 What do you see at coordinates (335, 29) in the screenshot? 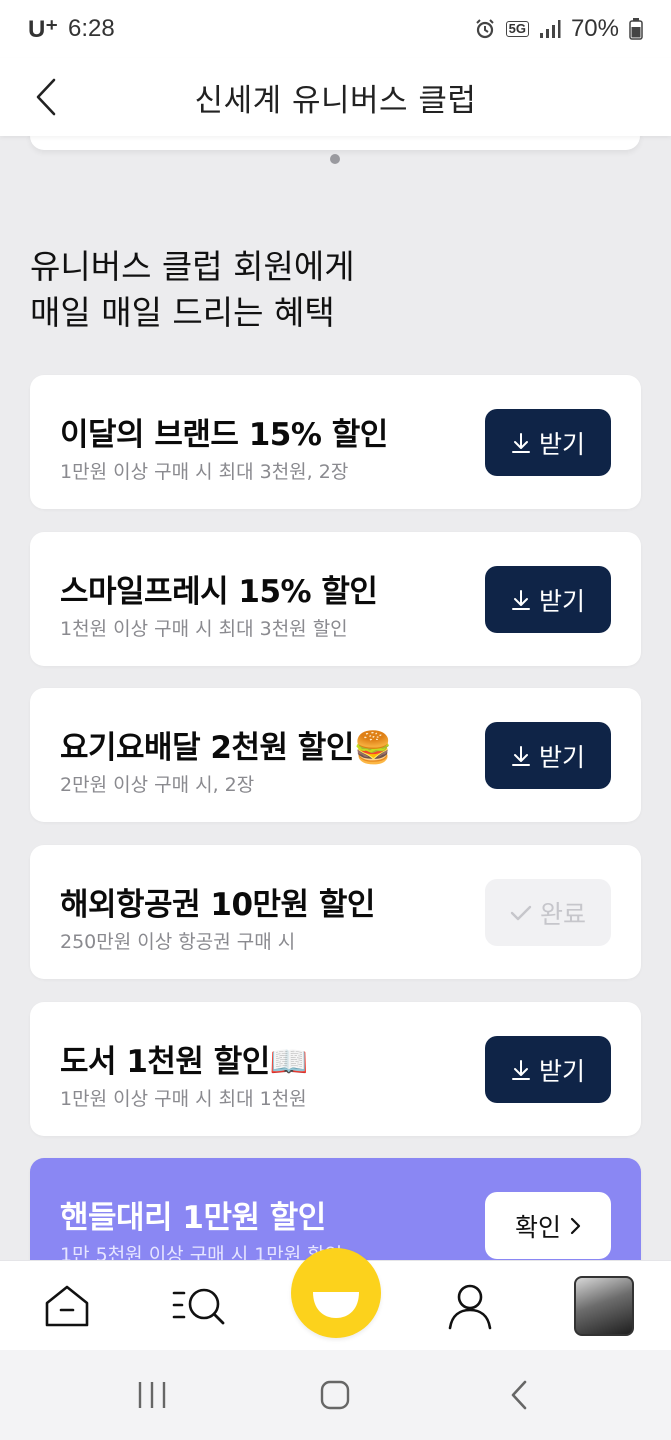
I see `status-bar: U⁺ 6:28 5G 70%` at bounding box center [335, 29].